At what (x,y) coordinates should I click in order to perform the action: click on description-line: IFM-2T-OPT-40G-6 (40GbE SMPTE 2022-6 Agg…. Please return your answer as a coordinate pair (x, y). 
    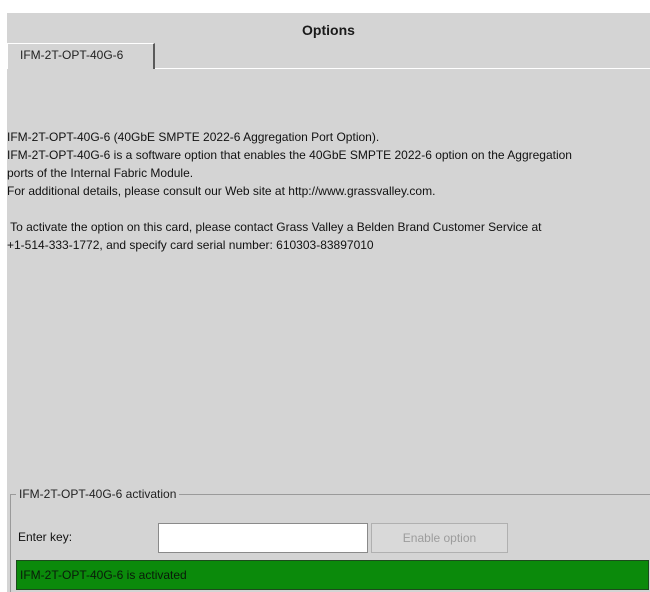
    Looking at the image, I should click on (193, 137).